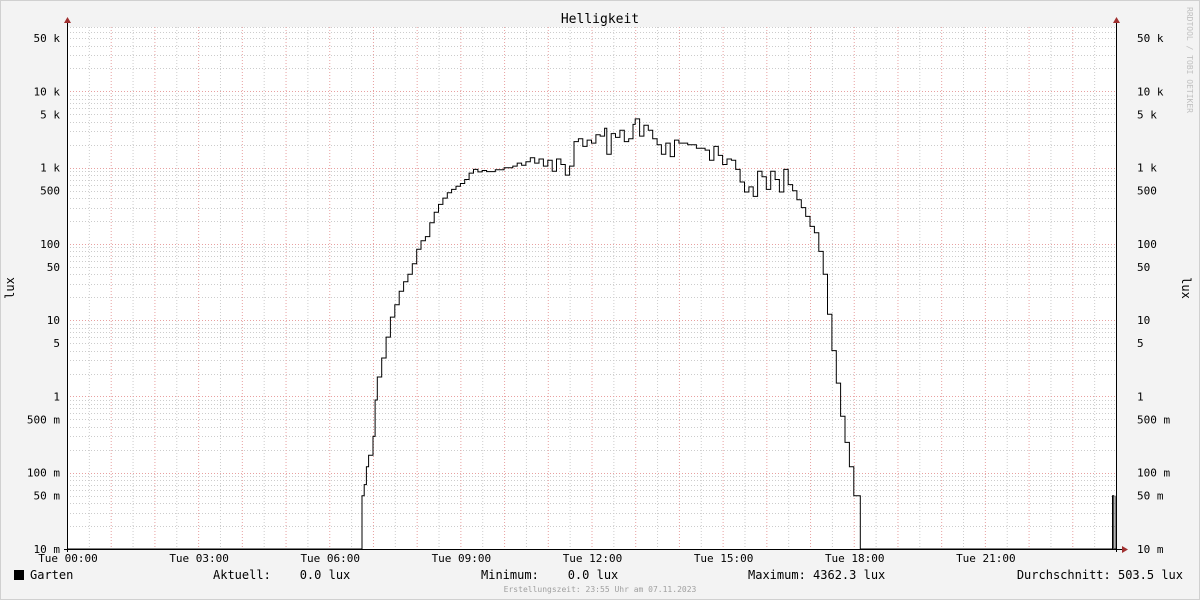 The width and height of the screenshot is (1200, 600). Describe the element at coordinates (816, 575) in the screenshot. I see `legend-maximum: Maximum: 4362.3 lux` at that location.